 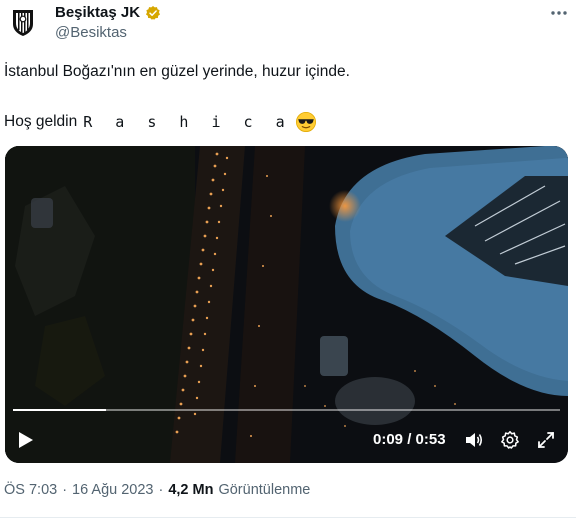 I want to click on play-icon, so click(x=26, y=440).